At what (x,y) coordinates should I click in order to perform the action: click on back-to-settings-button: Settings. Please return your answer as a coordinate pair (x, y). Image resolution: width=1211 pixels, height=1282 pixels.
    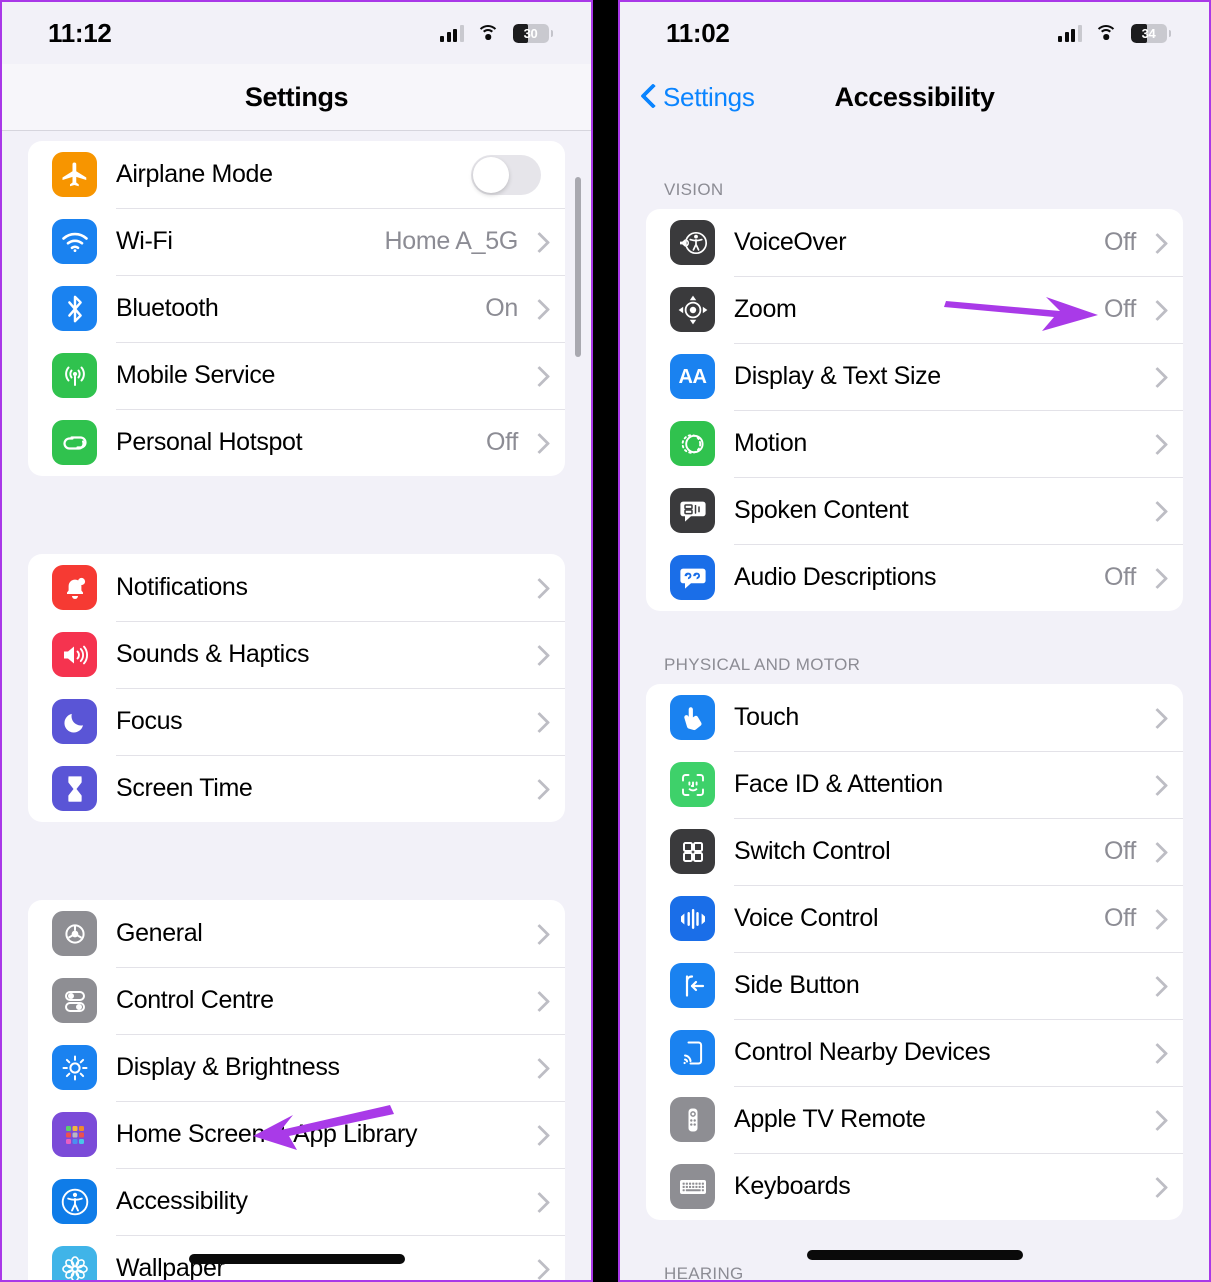
    Looking at the image, I should click on (697, 97).